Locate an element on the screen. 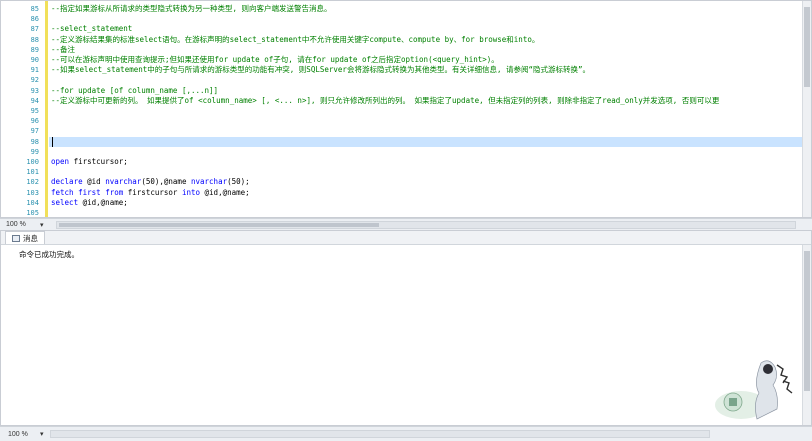 The image size is (812, 441). editor-zoom-level: 100 % is located at coordinates (20, 224).